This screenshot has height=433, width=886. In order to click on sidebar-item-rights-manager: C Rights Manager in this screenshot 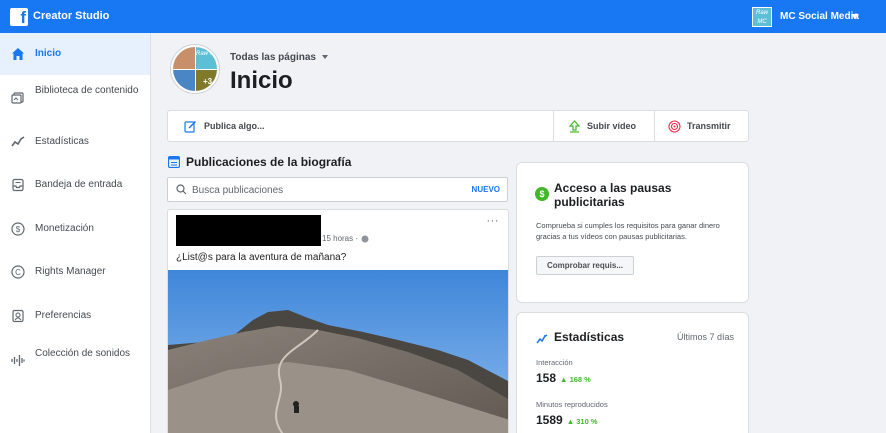, I will do `click(75, 272)`.